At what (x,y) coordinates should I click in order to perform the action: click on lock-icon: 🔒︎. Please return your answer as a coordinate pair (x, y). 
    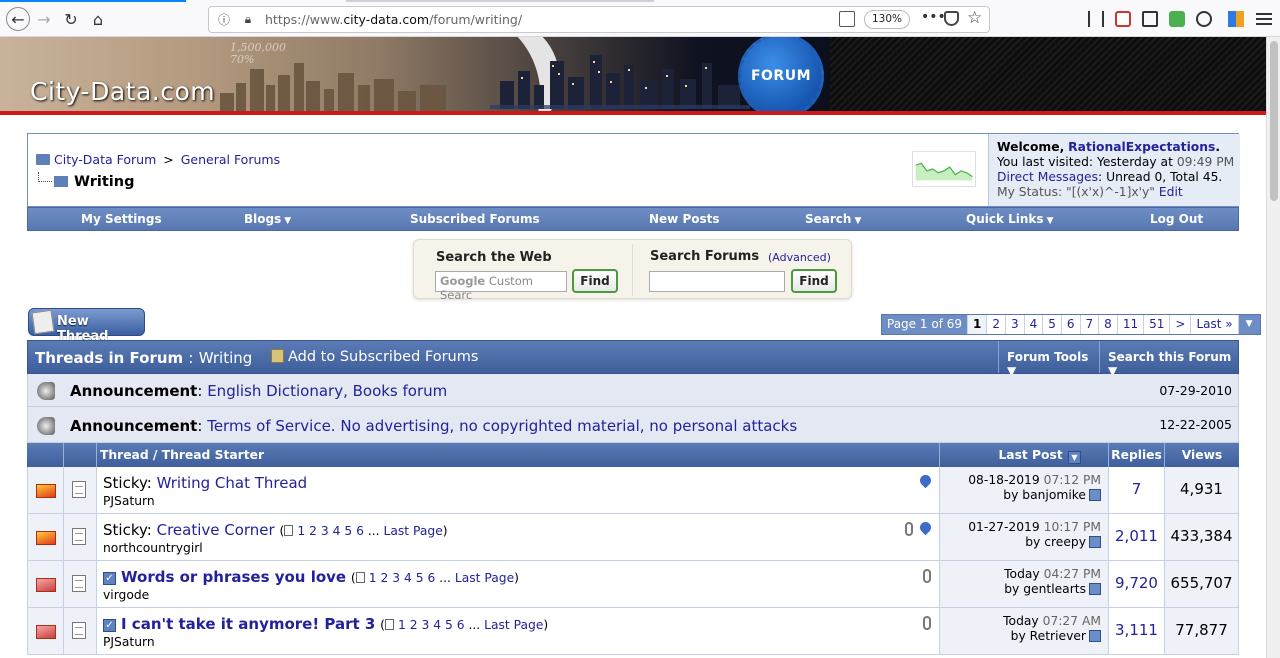
    Looking at the image, I should click on (248, 20).